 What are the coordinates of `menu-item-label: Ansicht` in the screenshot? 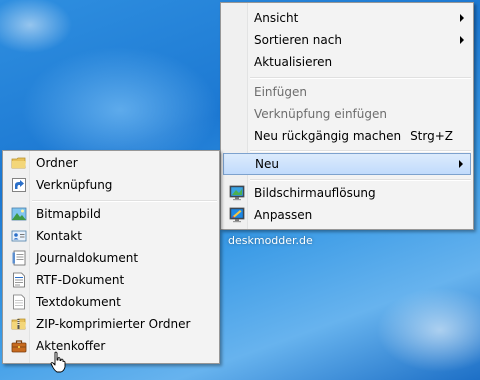 It's located at (276, 18).